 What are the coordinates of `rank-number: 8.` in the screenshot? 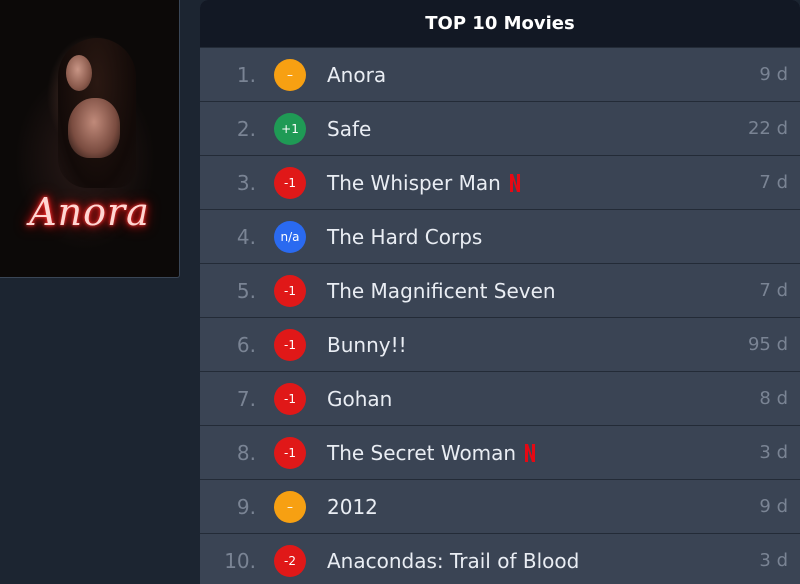 It's located at (246, 452).